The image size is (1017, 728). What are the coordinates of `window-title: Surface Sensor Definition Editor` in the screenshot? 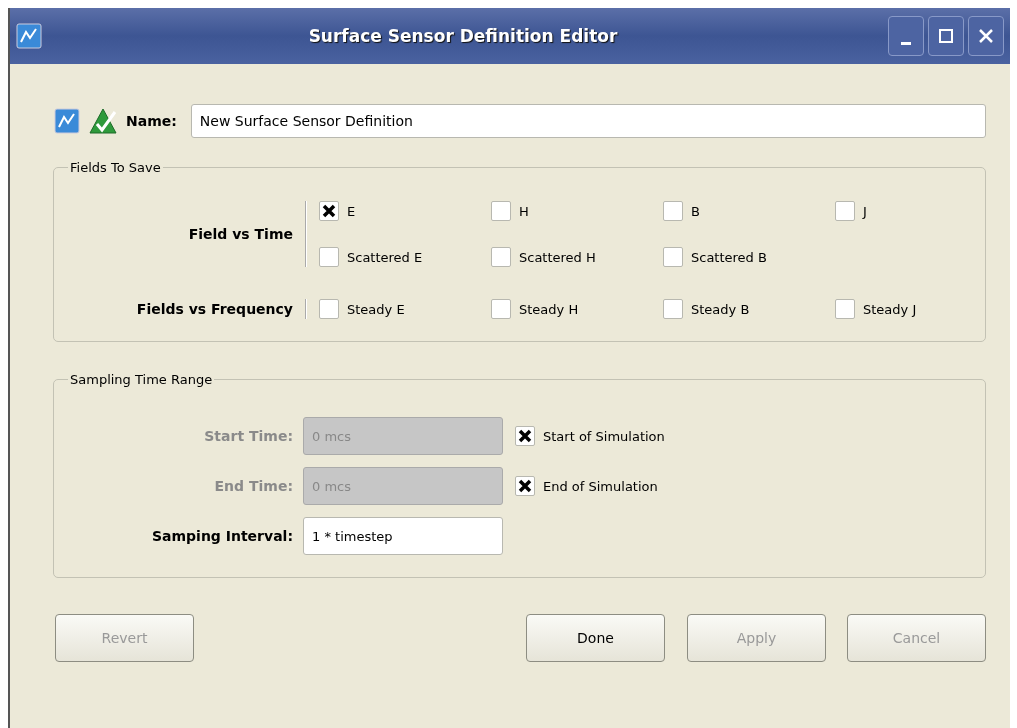 It's located at (463, 36).